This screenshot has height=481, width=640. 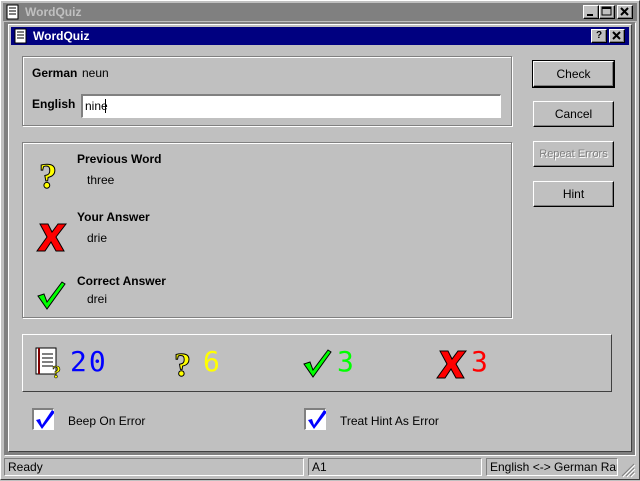 What do you see at coordinates (95, 73) in the screenshot?
I see `german-word: neun` at bounding box center [95, 73].